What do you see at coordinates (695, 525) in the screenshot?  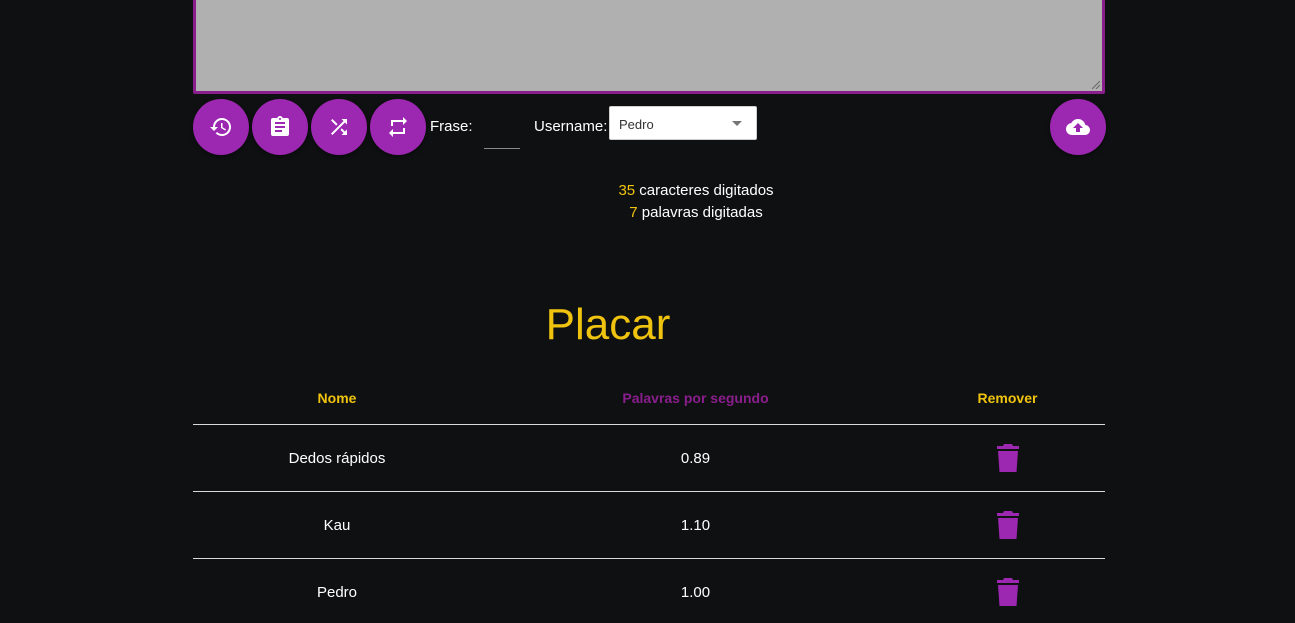 I see `row-wps: 1.10` at bounding box center [695, 525].